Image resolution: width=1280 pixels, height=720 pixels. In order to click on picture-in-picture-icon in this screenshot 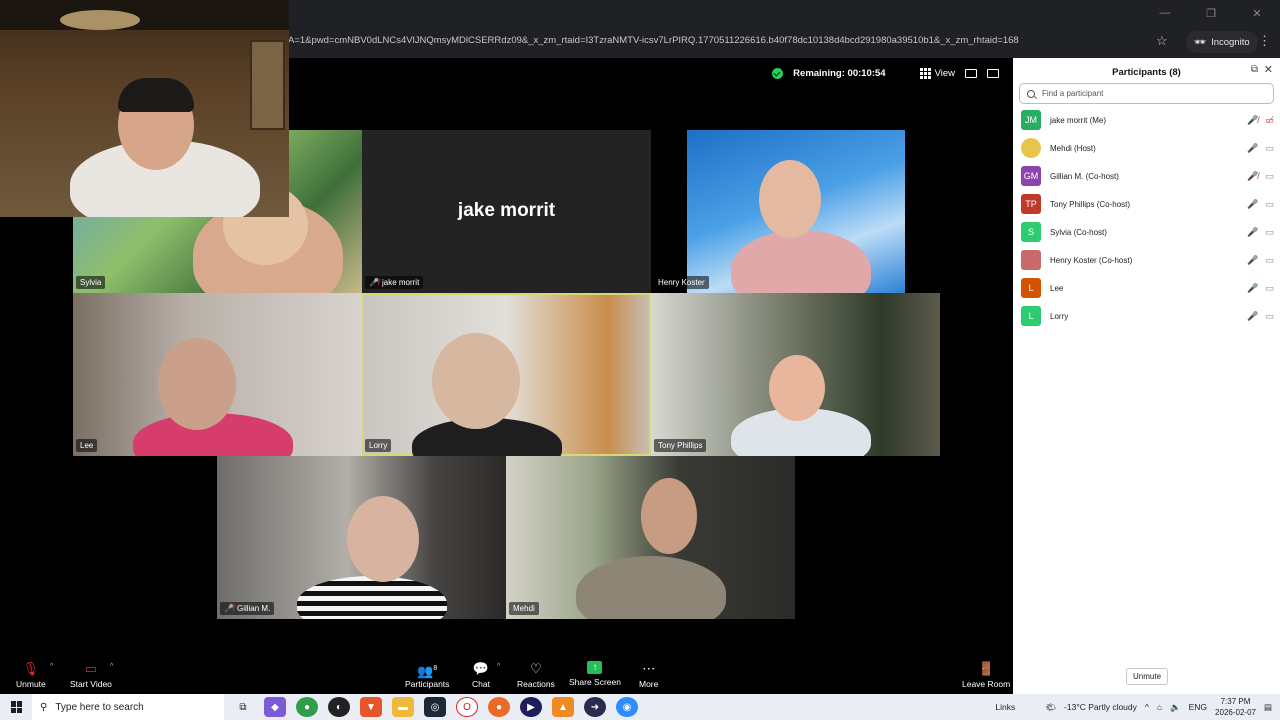, I will do `click(971, 73)`.